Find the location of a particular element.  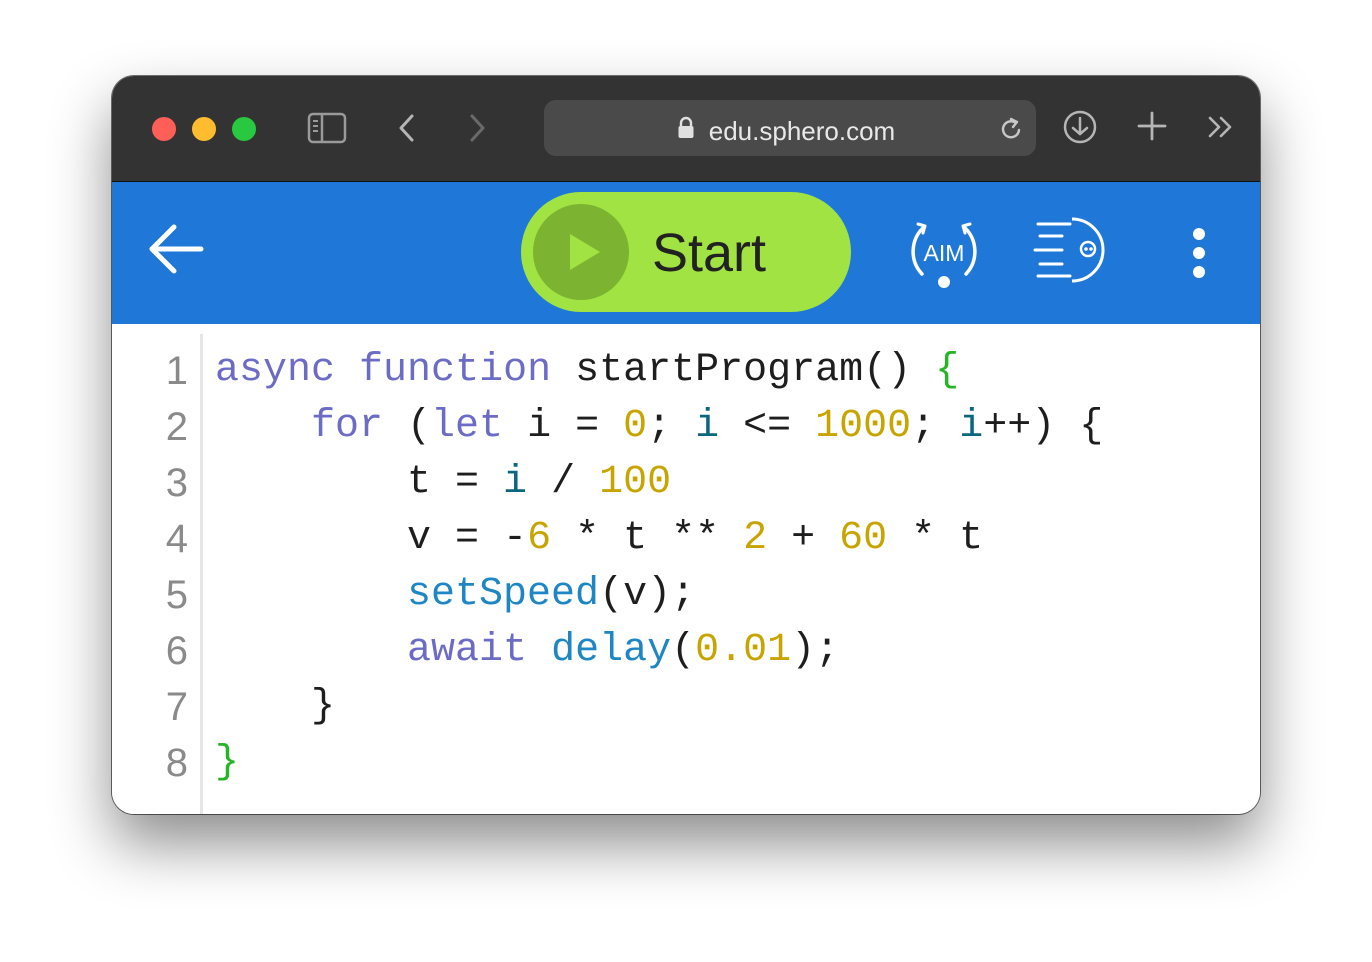

code-token: startProgram() is located at coordinates (743, 370).